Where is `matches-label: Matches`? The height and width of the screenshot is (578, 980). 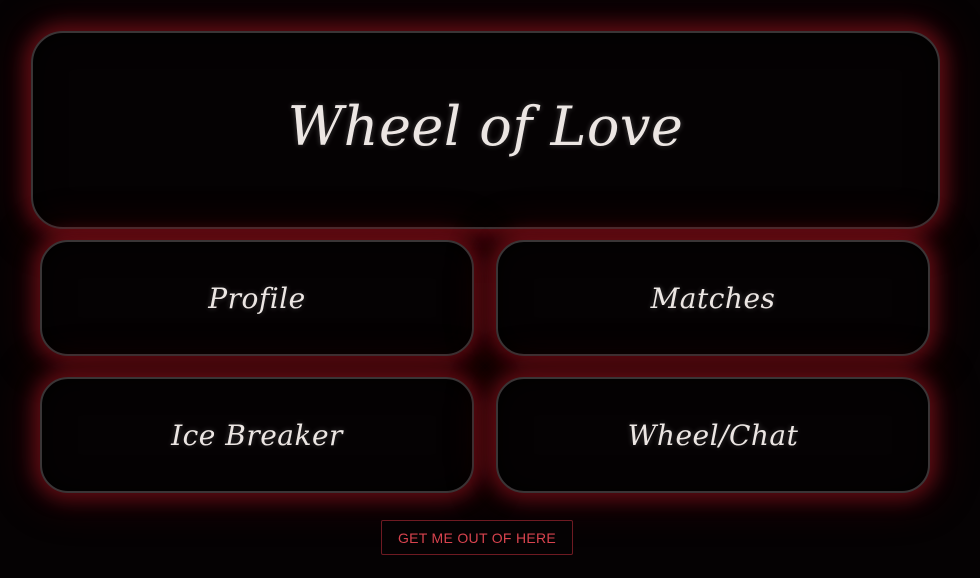 matches-label: Matches is located at coordinates (713, 298).